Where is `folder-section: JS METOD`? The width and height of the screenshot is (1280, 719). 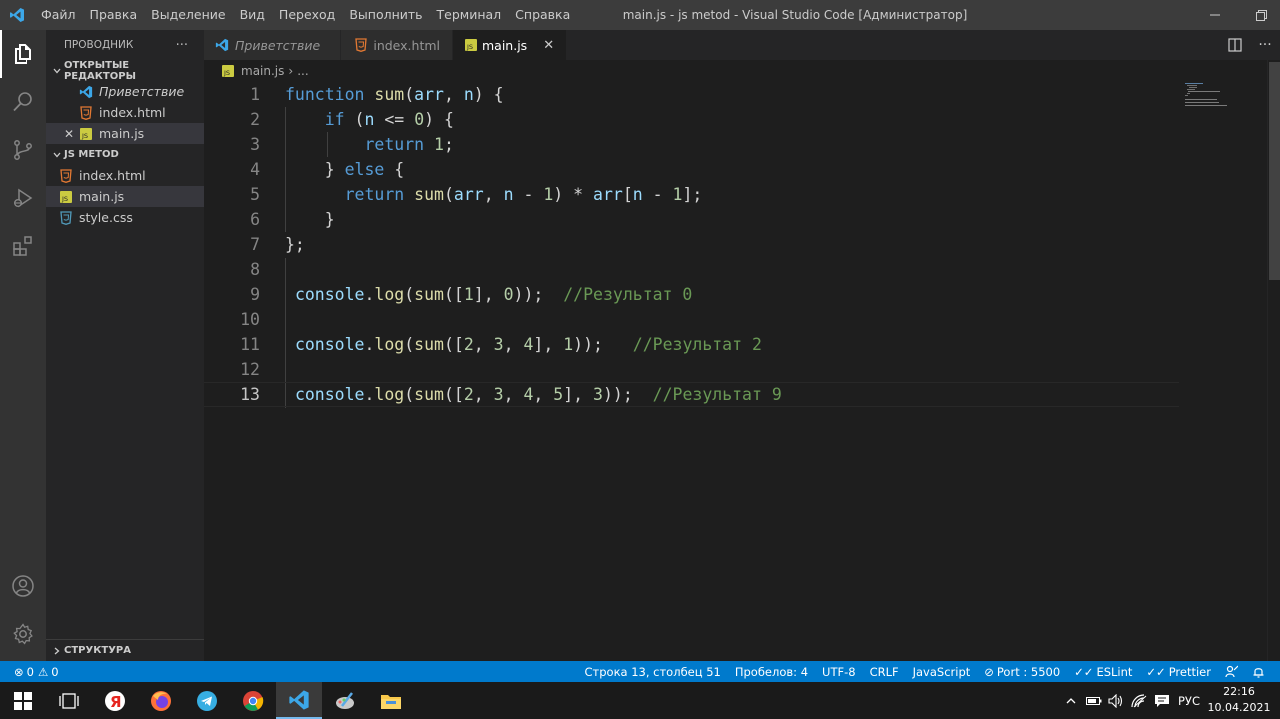 folder-section: JS METOD is located at coordinates (125, 154).